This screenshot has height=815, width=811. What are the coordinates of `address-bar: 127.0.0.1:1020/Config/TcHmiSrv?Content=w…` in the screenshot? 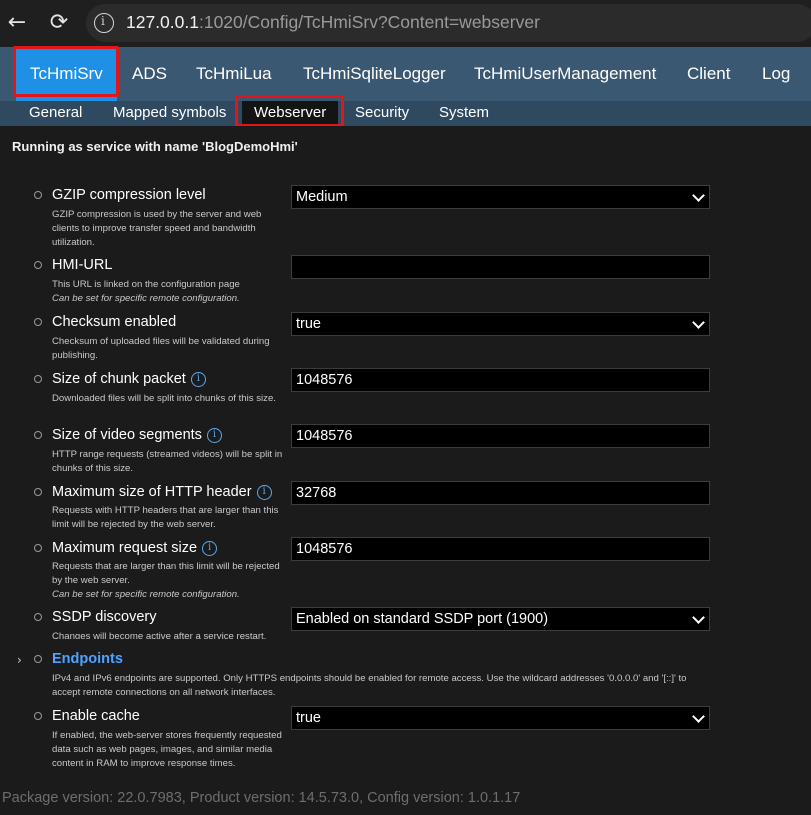 It's located at (448, 23).